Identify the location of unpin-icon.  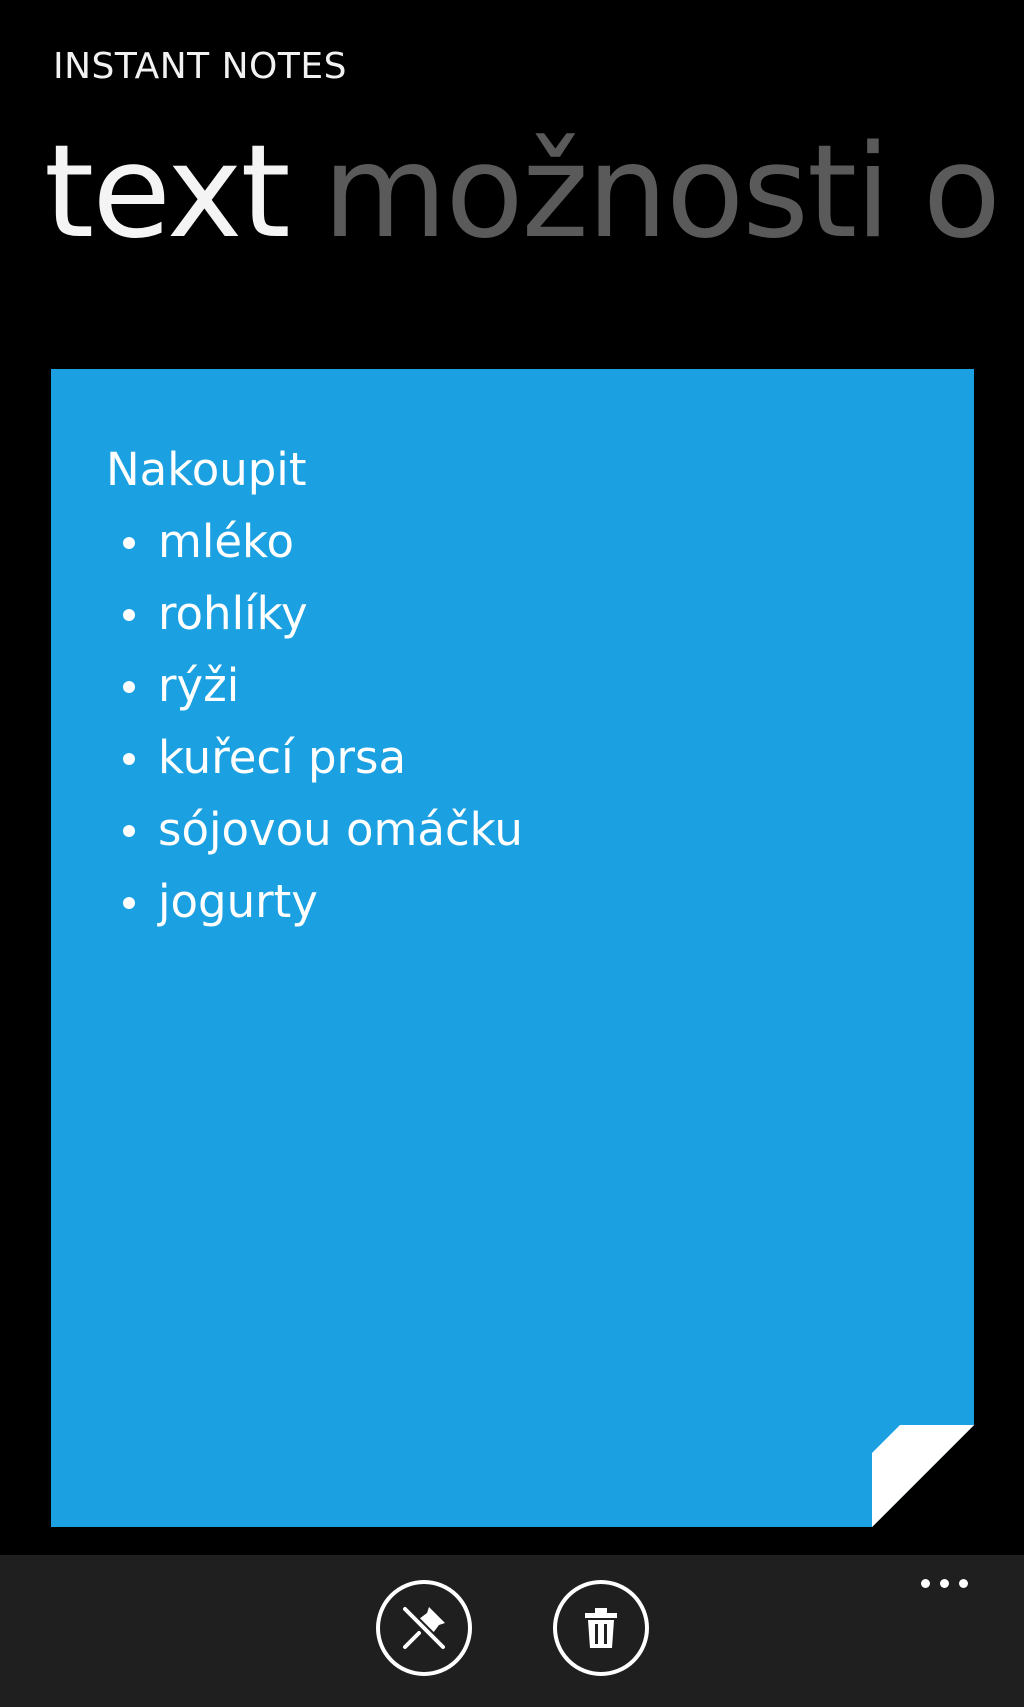
(424, 1628).